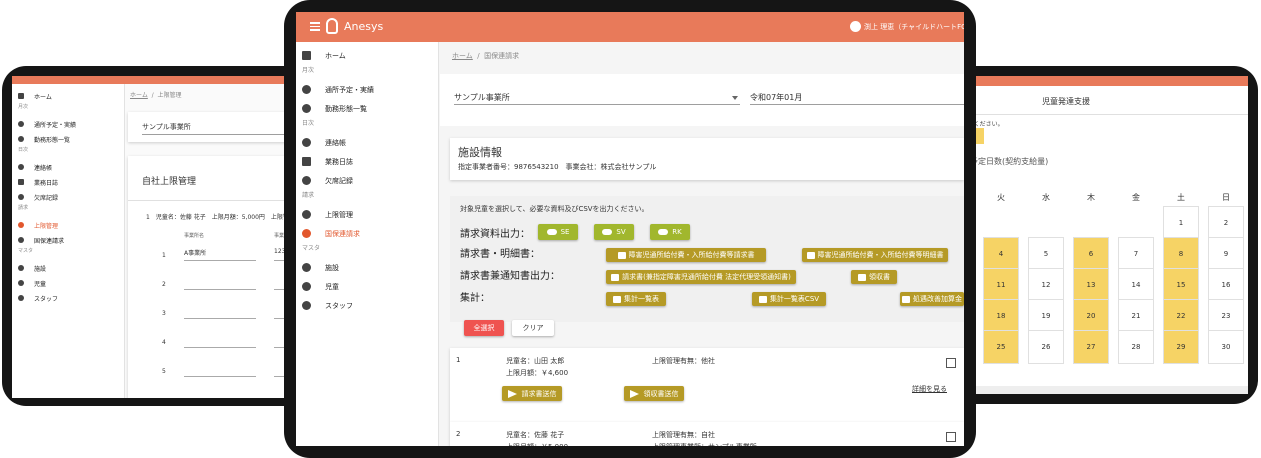 The width and height of the screenshot is (1261, 458). Describe the element at coordinates (735, 98) in the screenshot. I see `chevron-down-icon` at that location.